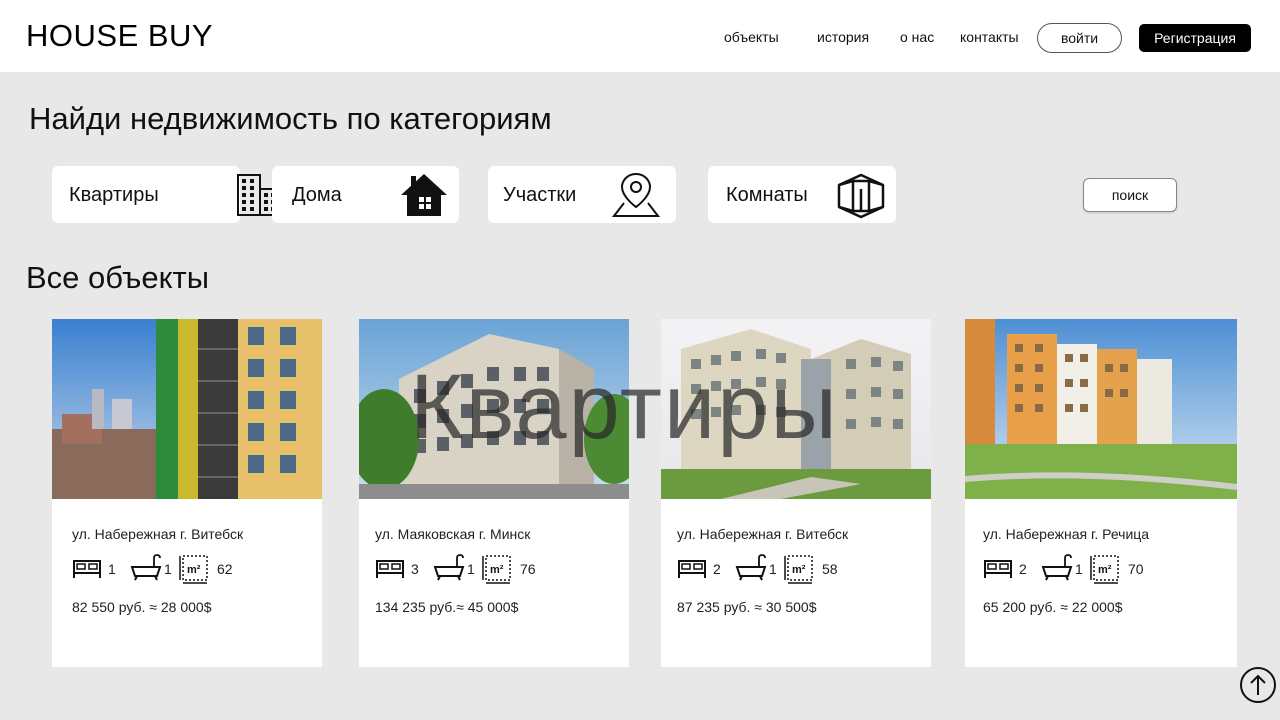 Image resolution: width=1280 pixels, height=720 pixels. I want to click on category-label: Участки, so click(540, 195).